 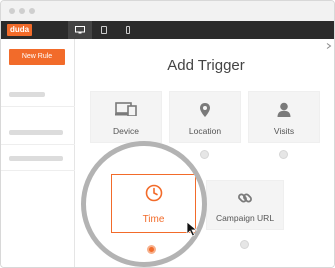 I want to click on desktop-view-button, so click(x=80, y=30).